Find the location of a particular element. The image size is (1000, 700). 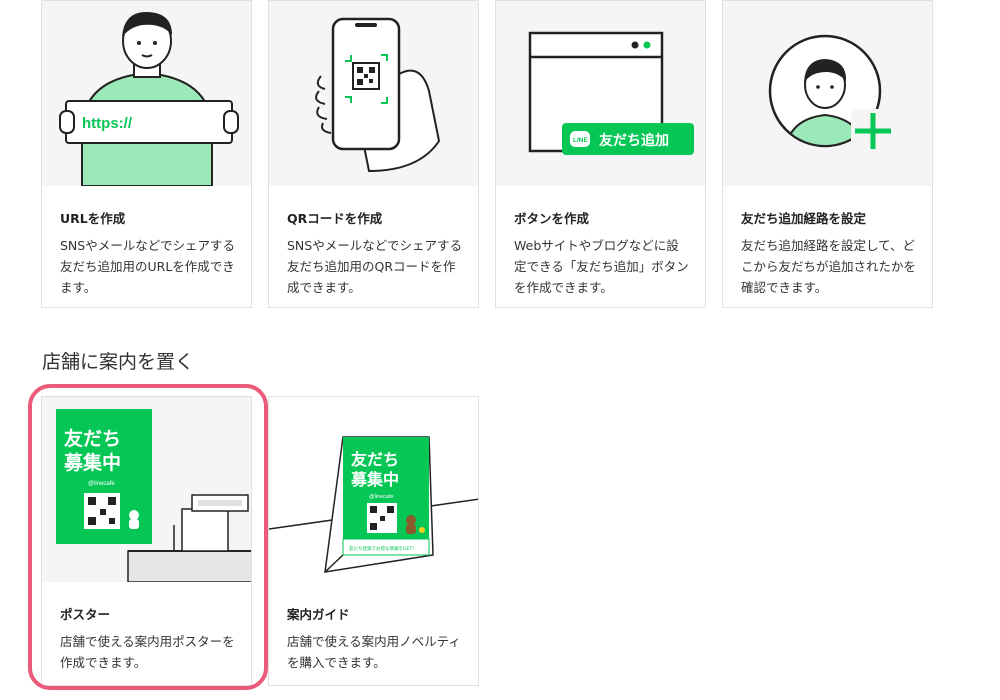

line-badge-text: LINE is located at coordinates (580, 140).